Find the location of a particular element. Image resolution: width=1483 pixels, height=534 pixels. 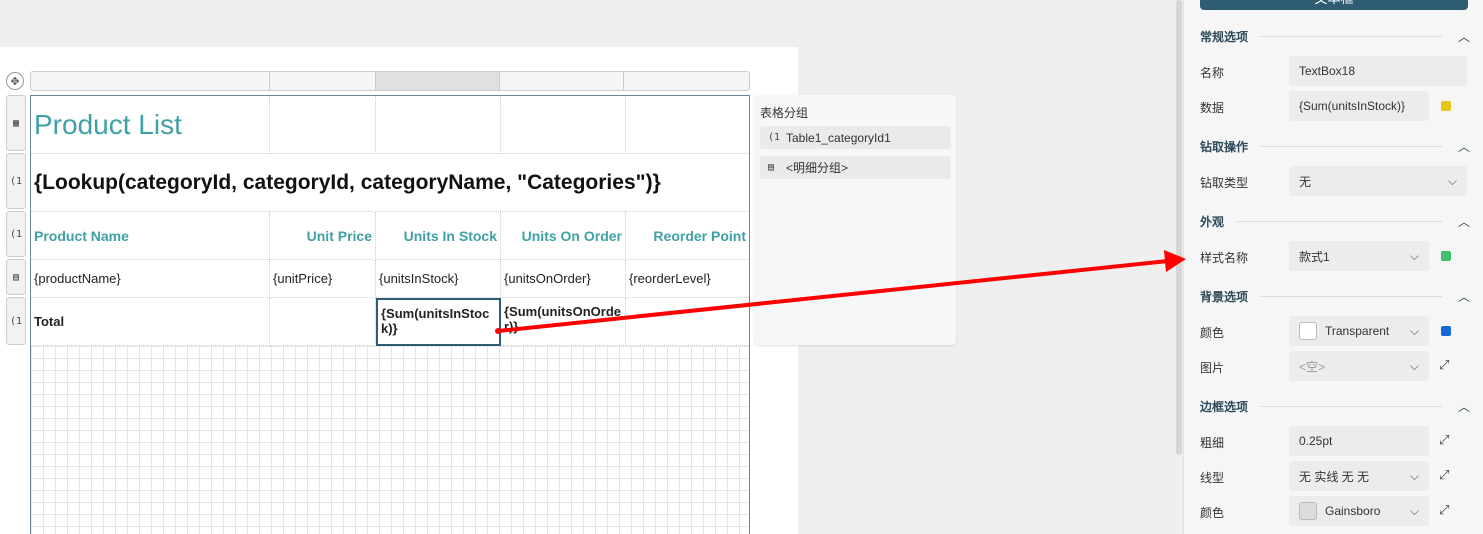

detail-units-on-order: {unitsOnOrder} is located at coordinates (563, 279).